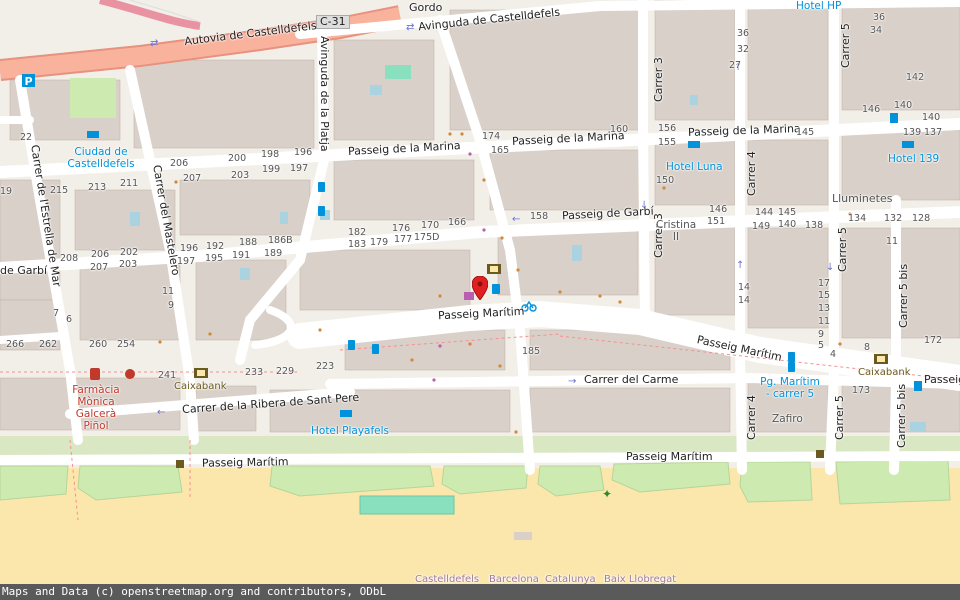 The image size is (960, 600). Describe the element at coordinates (665, 180) in the screenshot. I see `house-number: 150` at that location.